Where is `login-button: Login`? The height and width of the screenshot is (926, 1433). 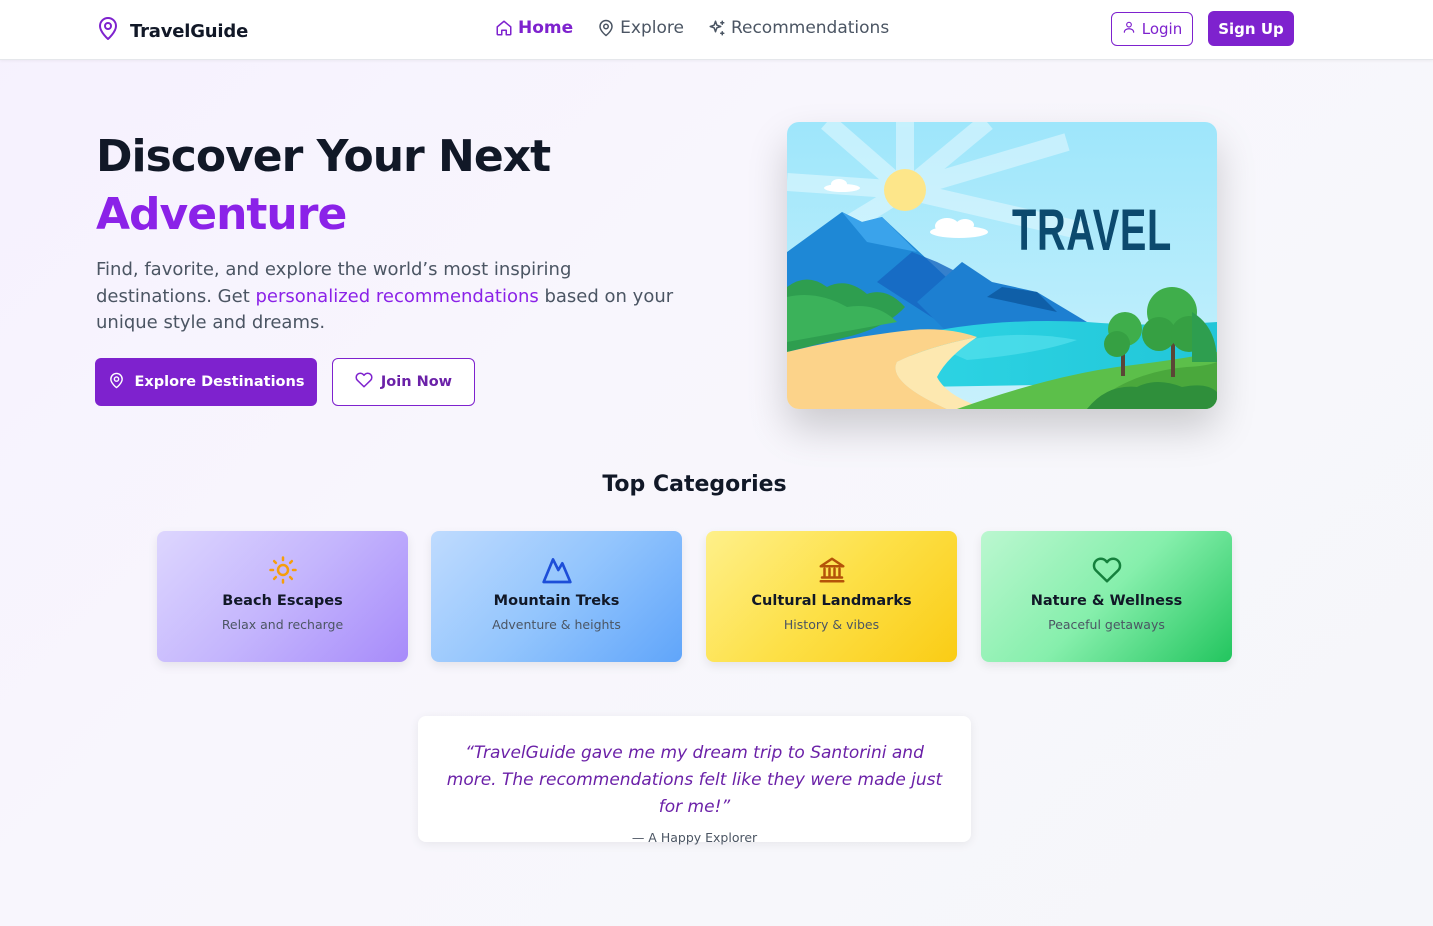
login-button: Login is located at coordinates (1152, 29).